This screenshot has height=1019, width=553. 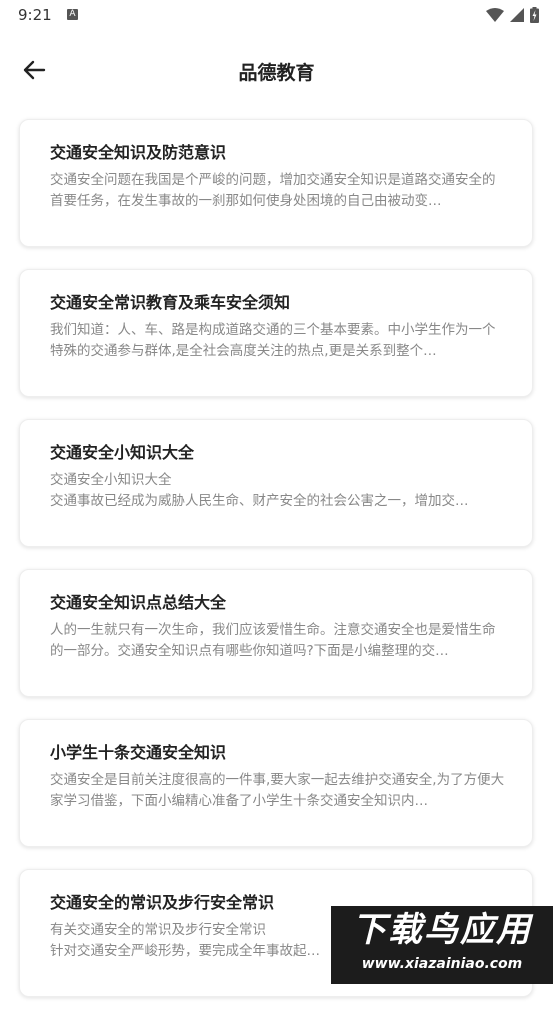 I want to click on notification-a-icon: A, so click(x=72, y=14).